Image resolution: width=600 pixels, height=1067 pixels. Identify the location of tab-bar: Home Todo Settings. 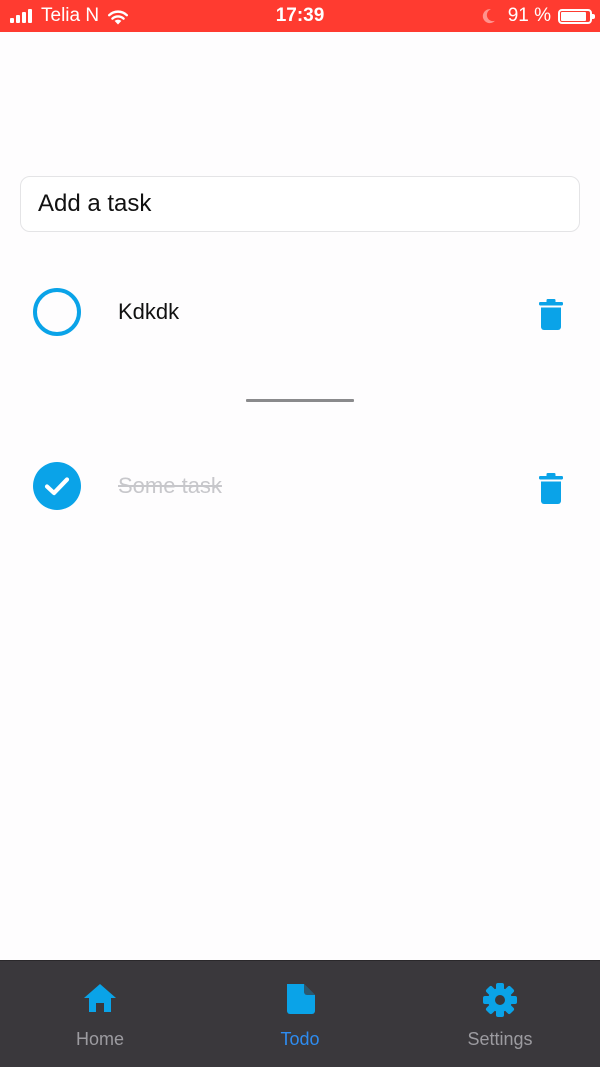
(300, 1013).